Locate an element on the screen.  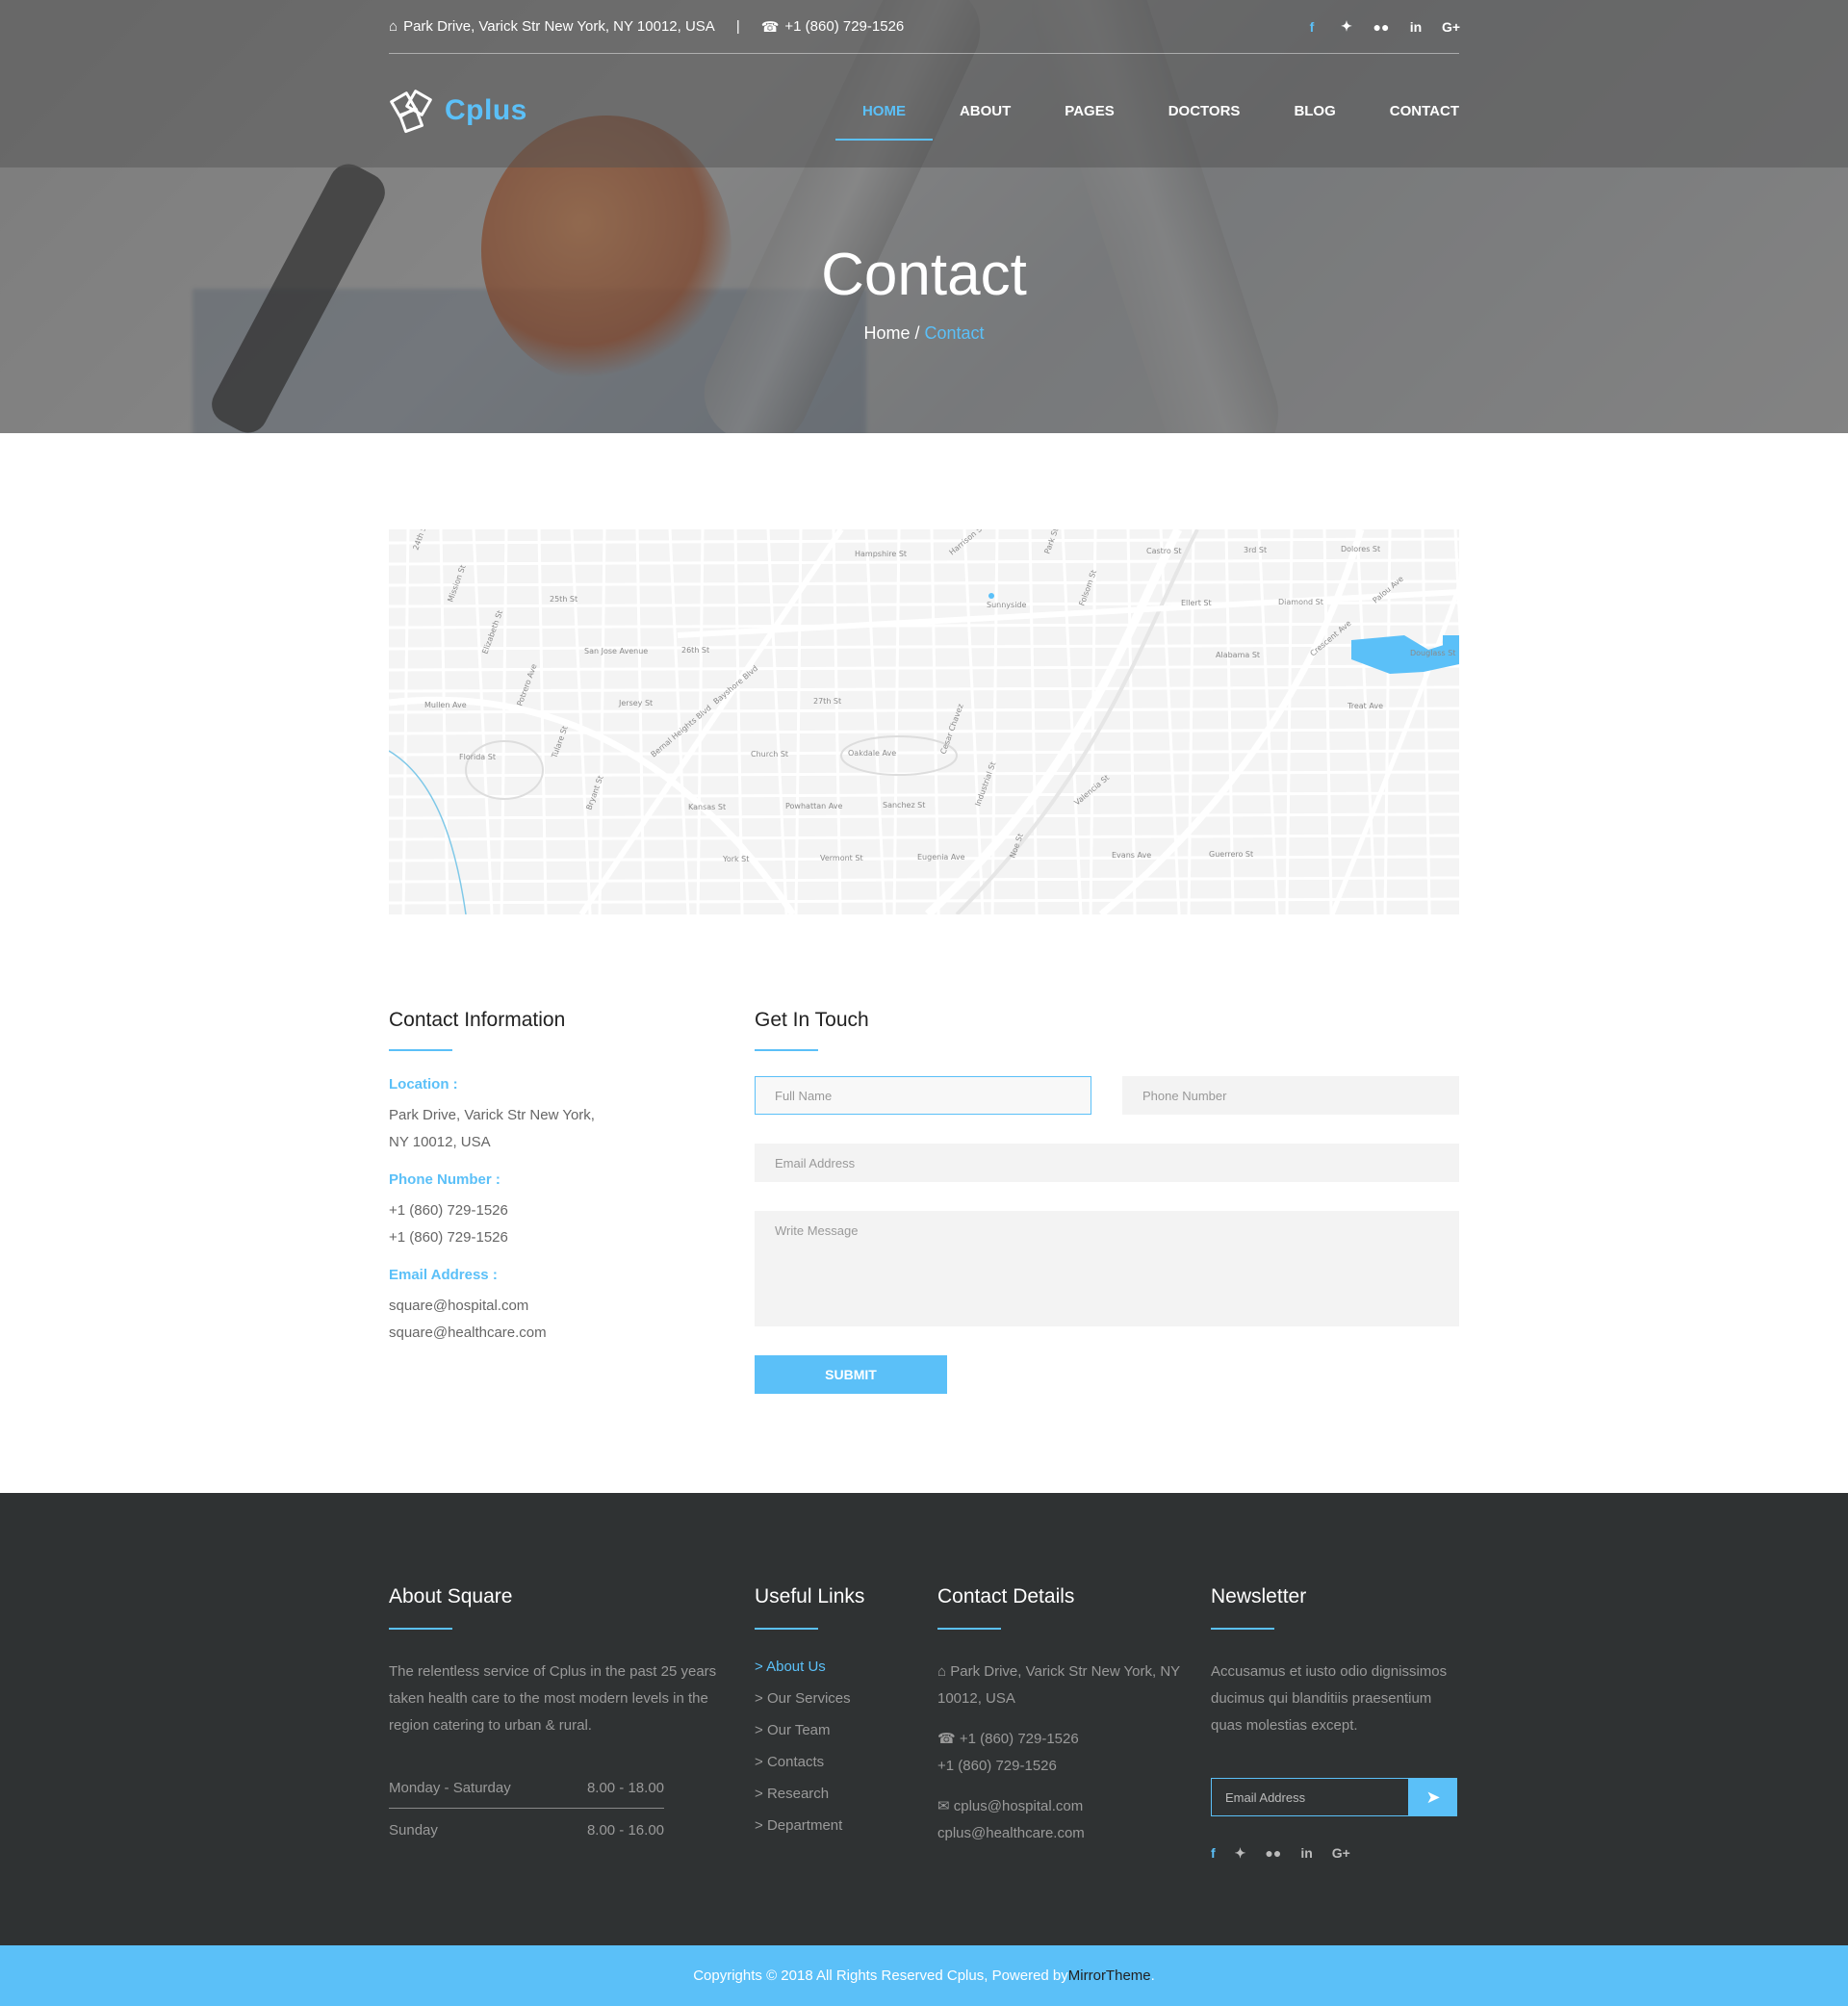
breadcrumb: Home / Contact is located at coordinates (924, 333).